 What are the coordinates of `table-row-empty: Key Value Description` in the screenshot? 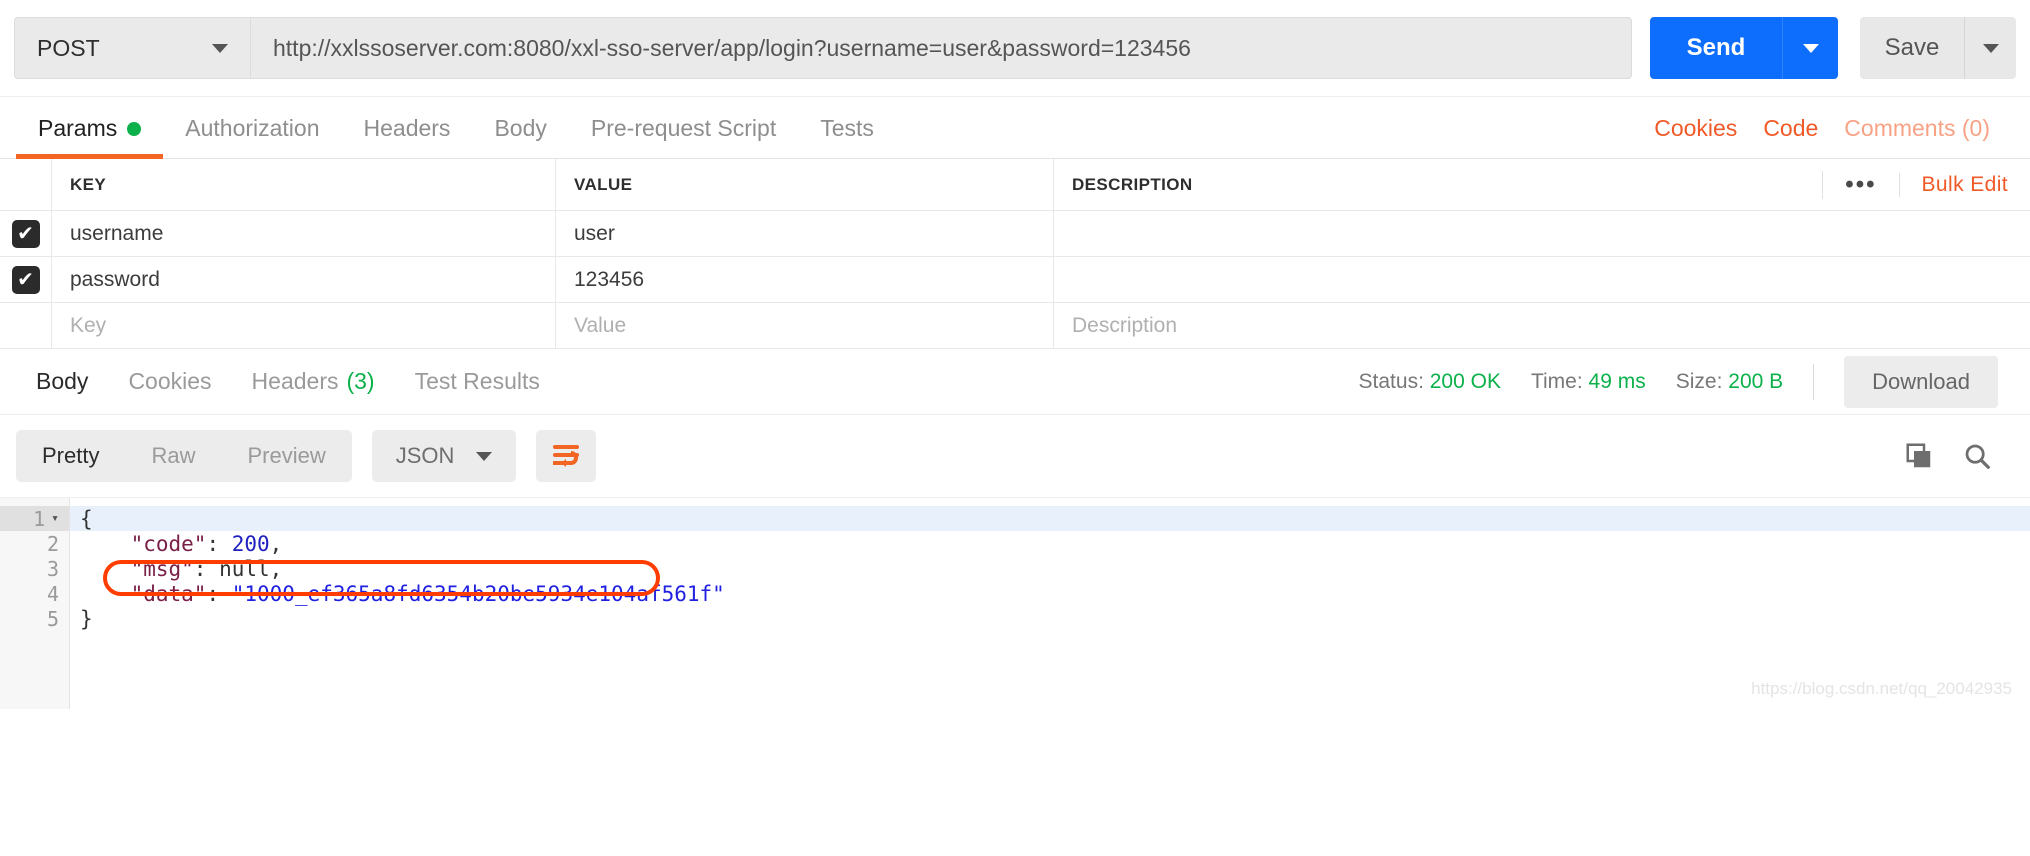 It's located at (1015, 326).